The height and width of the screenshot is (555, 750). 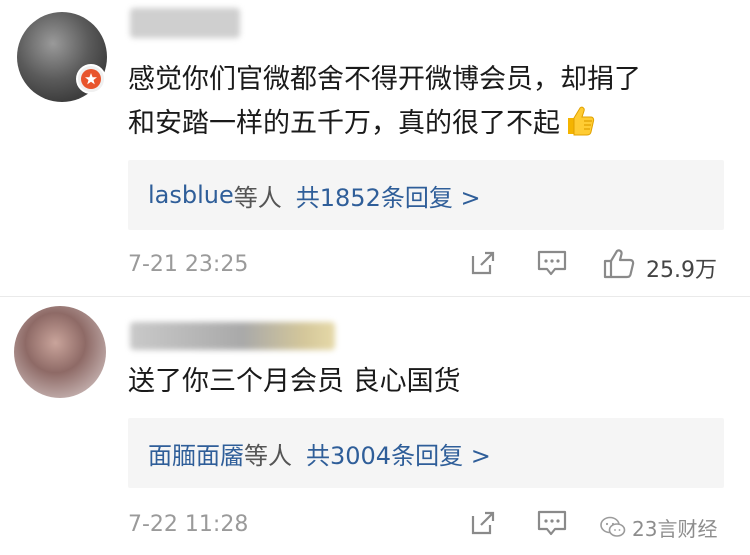 What do you see at coordinates (191, 195) in the screenshot?
I see `replies-names: lasblue` at bounding box center [191, 195].